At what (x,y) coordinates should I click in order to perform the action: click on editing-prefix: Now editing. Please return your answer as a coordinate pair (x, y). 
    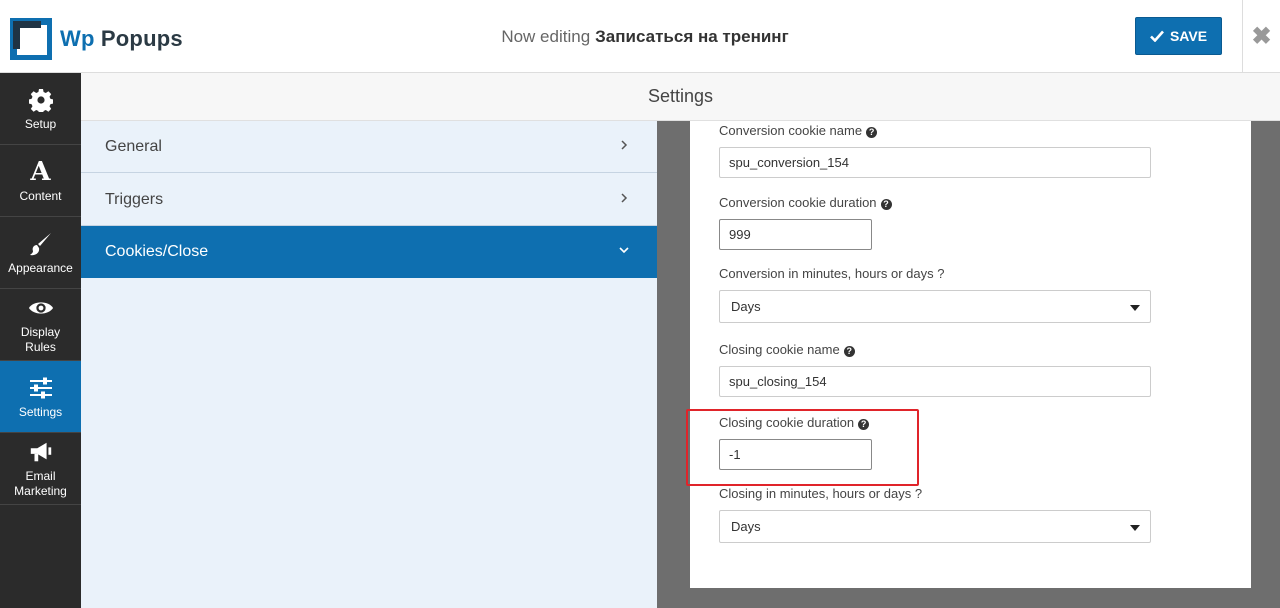
    Looking at the image, I should click on (546, 36).